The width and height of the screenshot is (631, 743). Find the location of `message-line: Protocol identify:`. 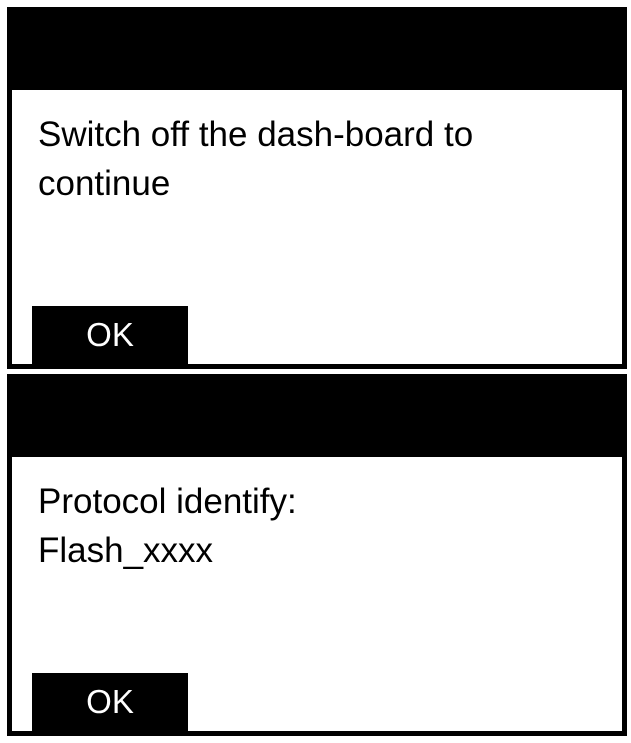

message-line: Protocol identify: is located at coordinates (167, 501).